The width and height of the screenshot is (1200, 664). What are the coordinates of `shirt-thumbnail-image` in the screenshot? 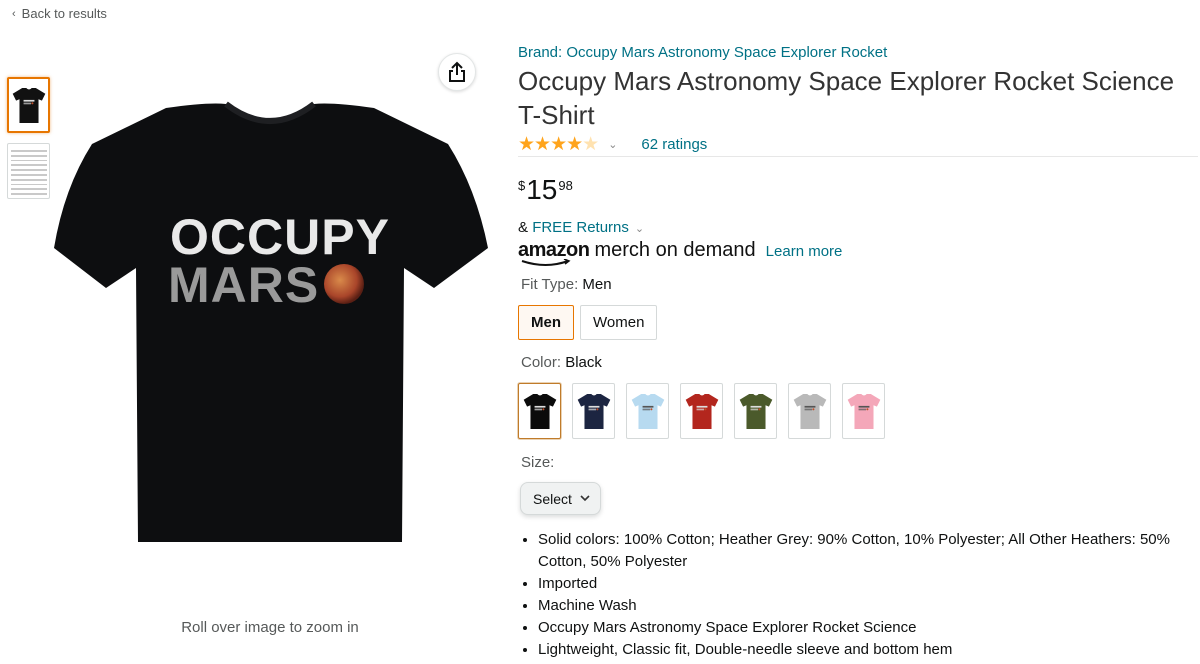 It's located at (28, 106).